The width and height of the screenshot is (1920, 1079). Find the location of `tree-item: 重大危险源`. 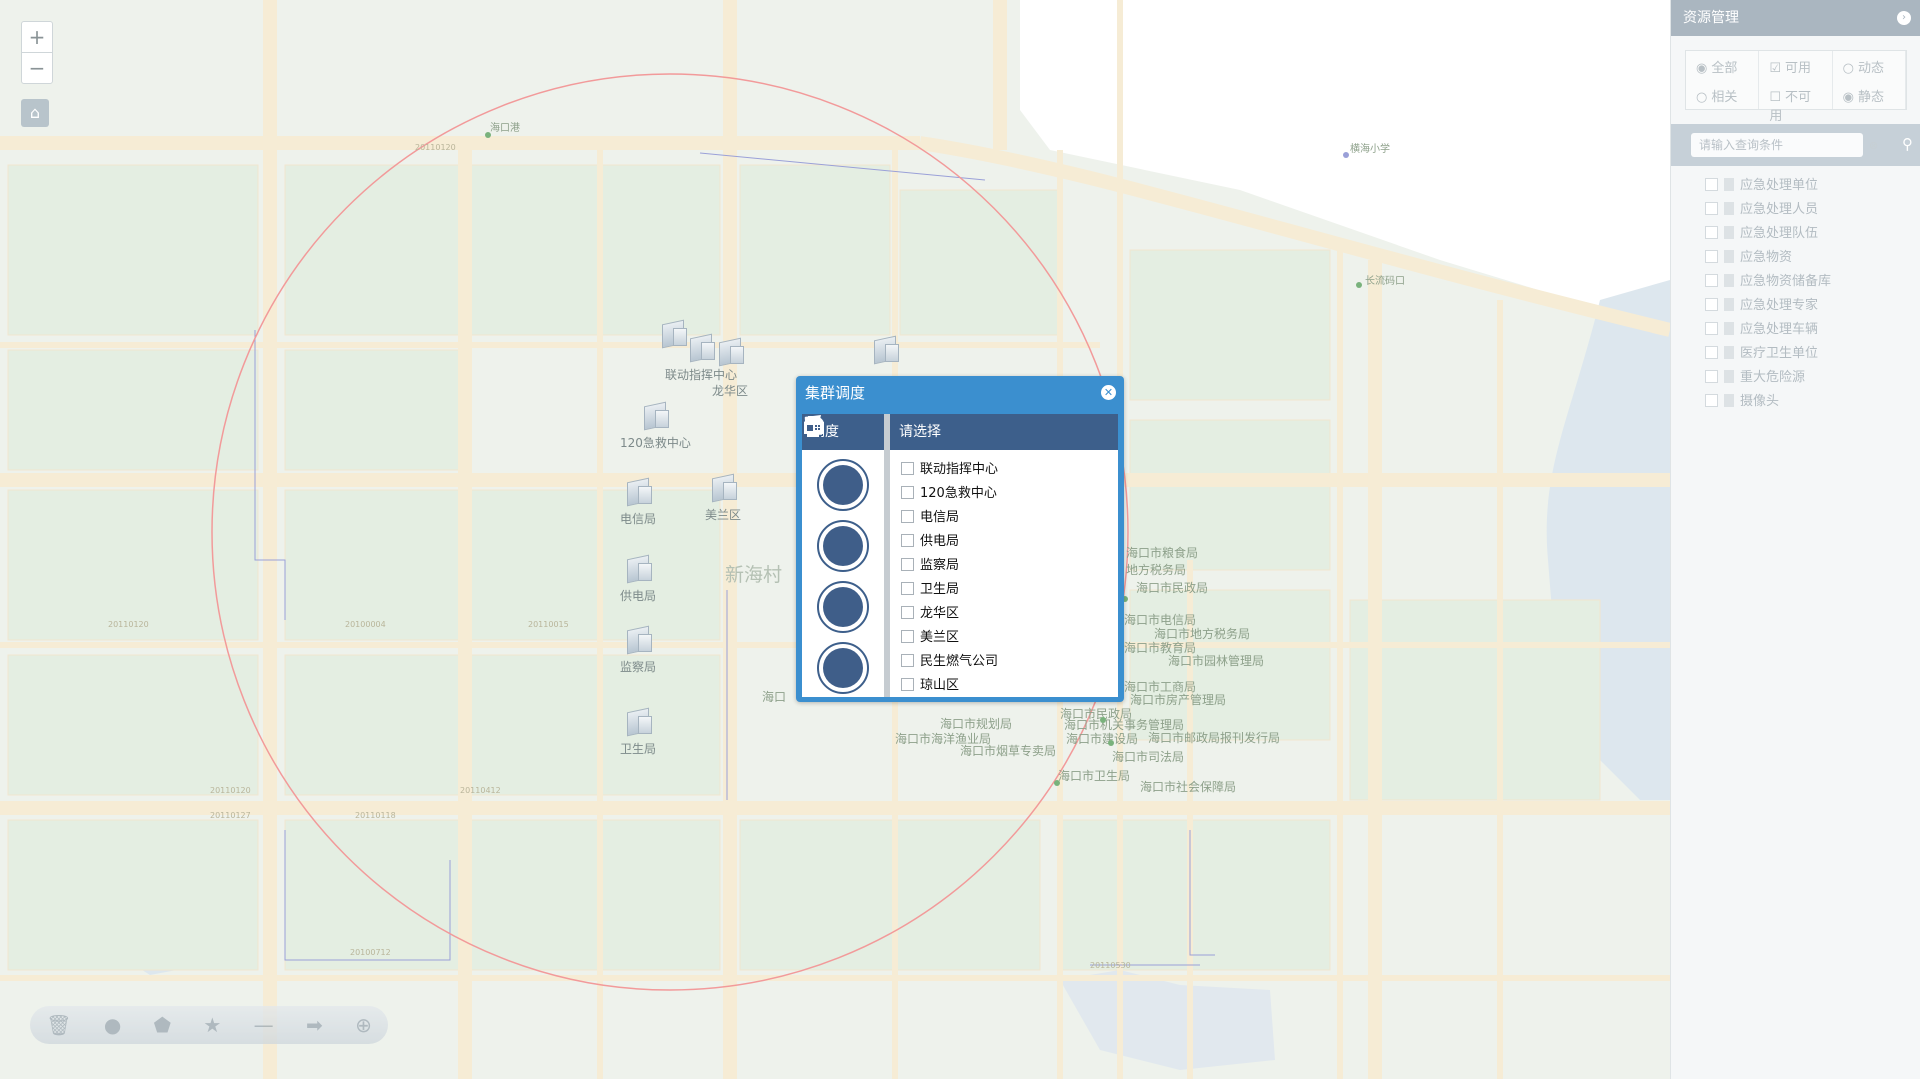

tree-item: 重大危险源 is located at coordinates (1812, 378).